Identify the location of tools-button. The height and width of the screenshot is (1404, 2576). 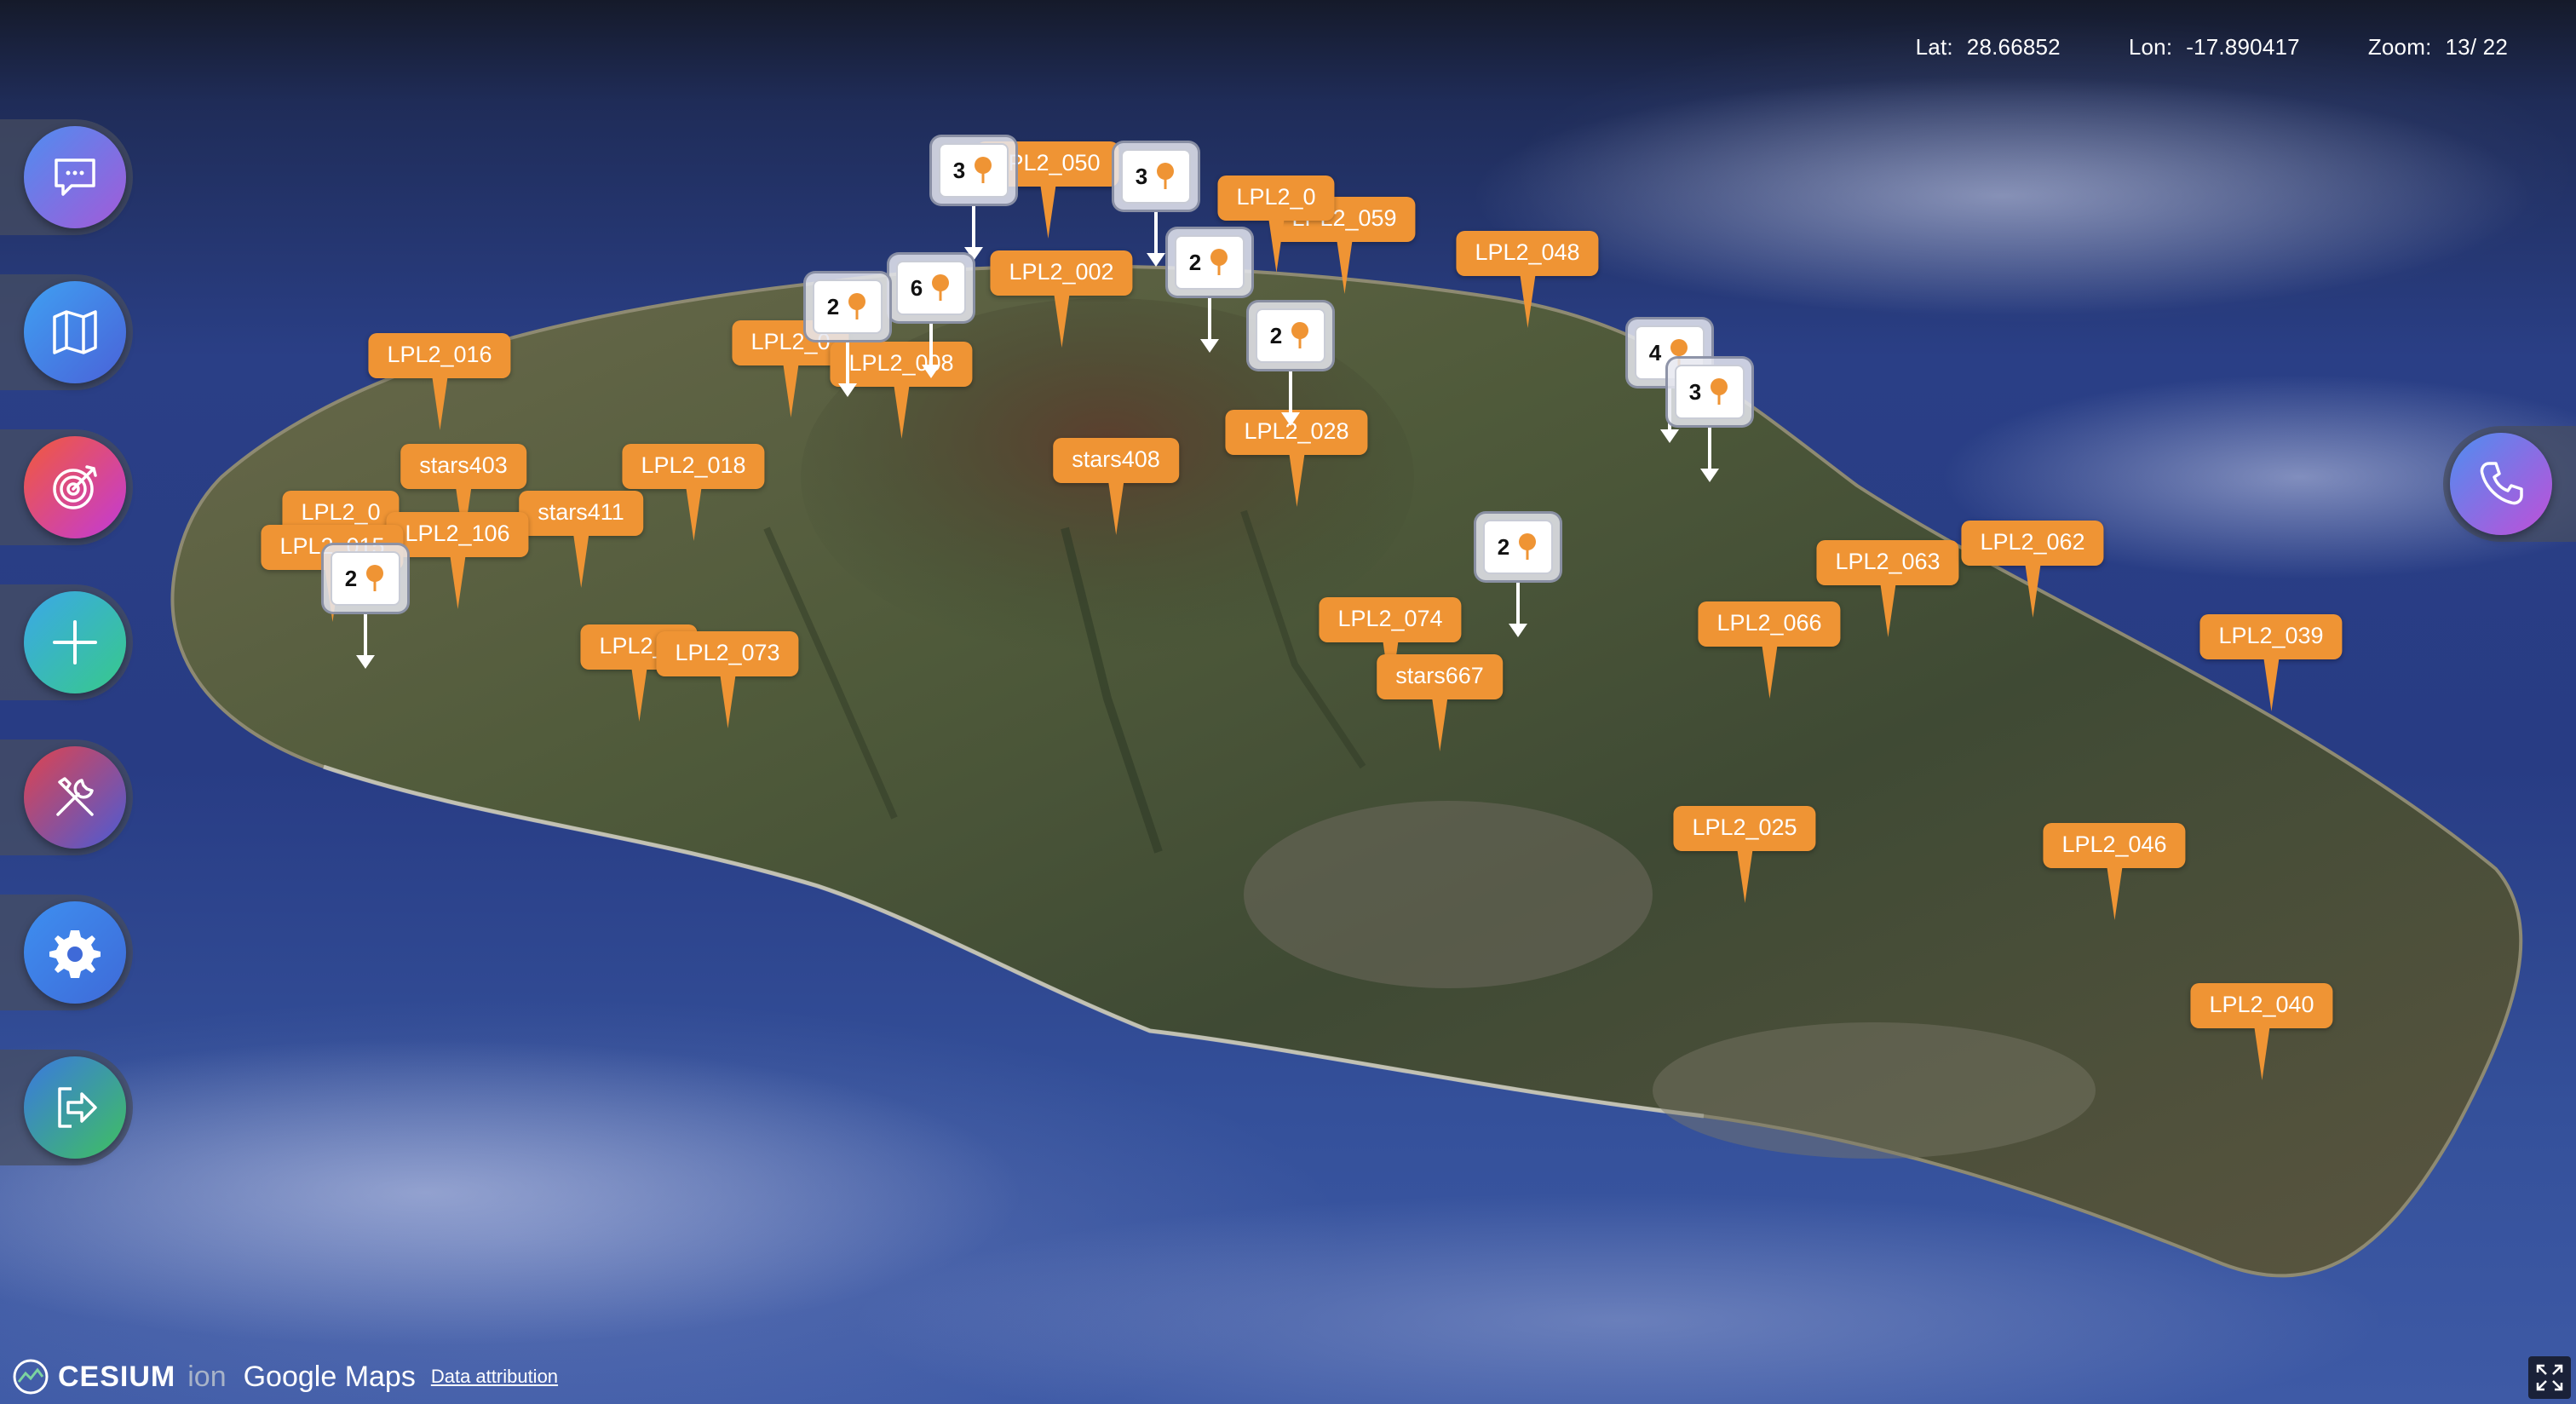
(75, 797).